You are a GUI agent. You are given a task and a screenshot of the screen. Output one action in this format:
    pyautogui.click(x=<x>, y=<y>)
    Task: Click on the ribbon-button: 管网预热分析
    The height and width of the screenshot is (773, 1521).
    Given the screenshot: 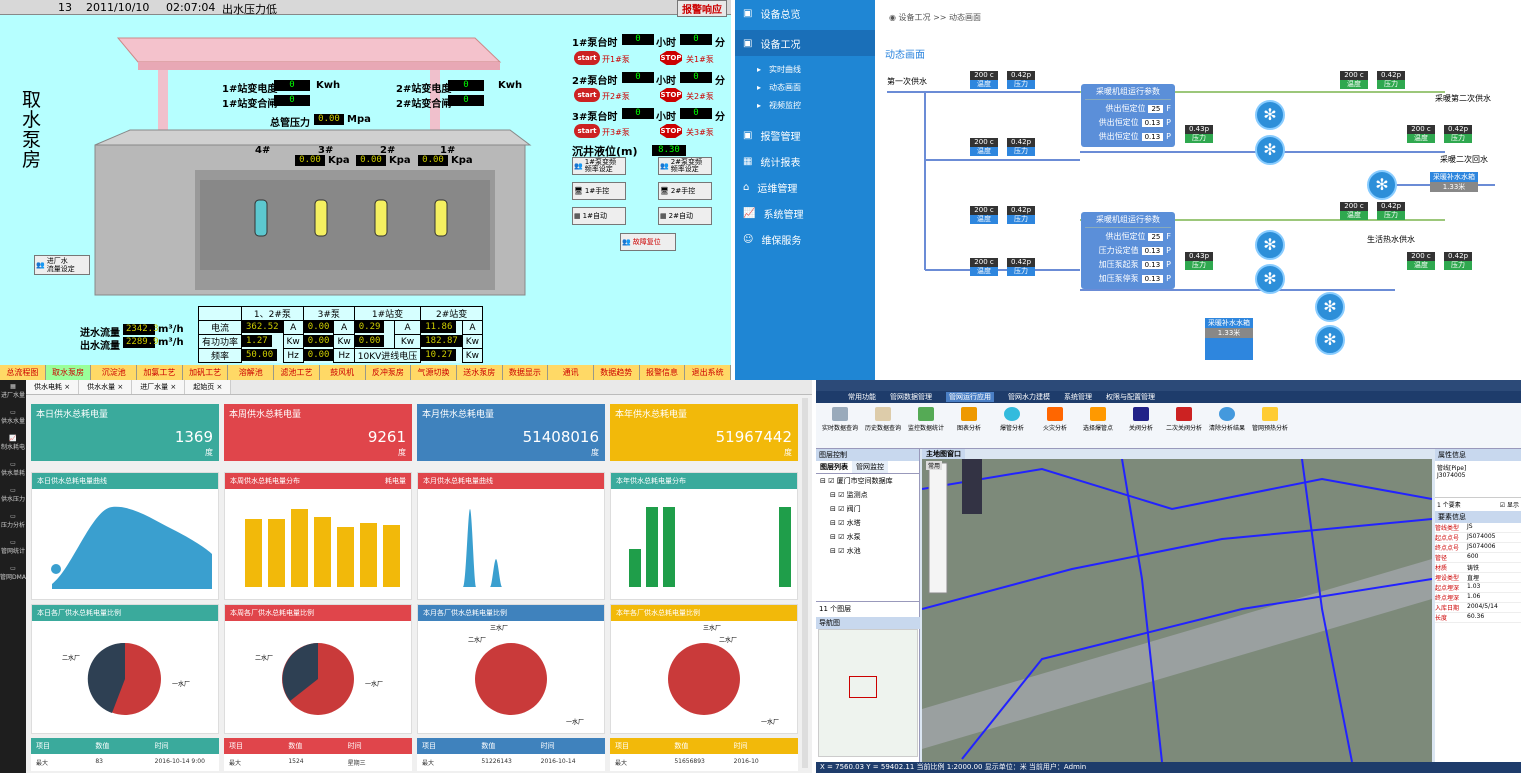 What is the action you would take?
    pyautogui.click(x=1270, y=425)
    